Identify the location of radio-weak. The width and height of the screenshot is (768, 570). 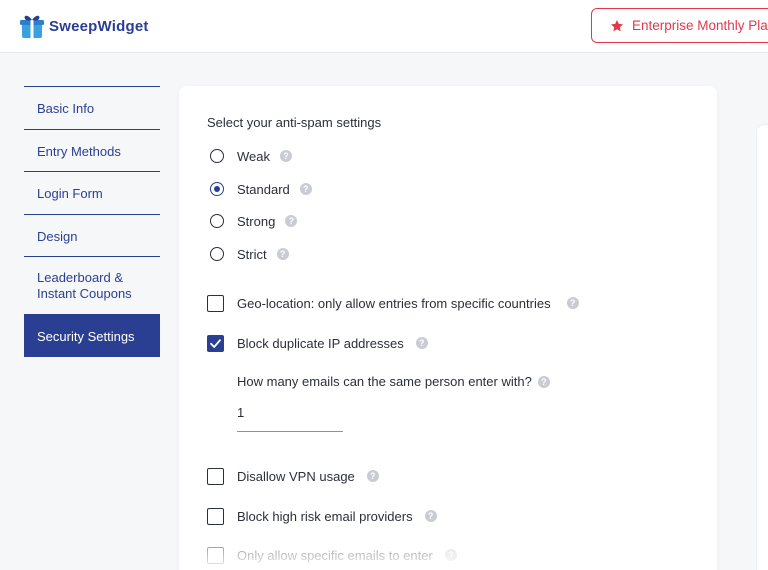
(217, 156).